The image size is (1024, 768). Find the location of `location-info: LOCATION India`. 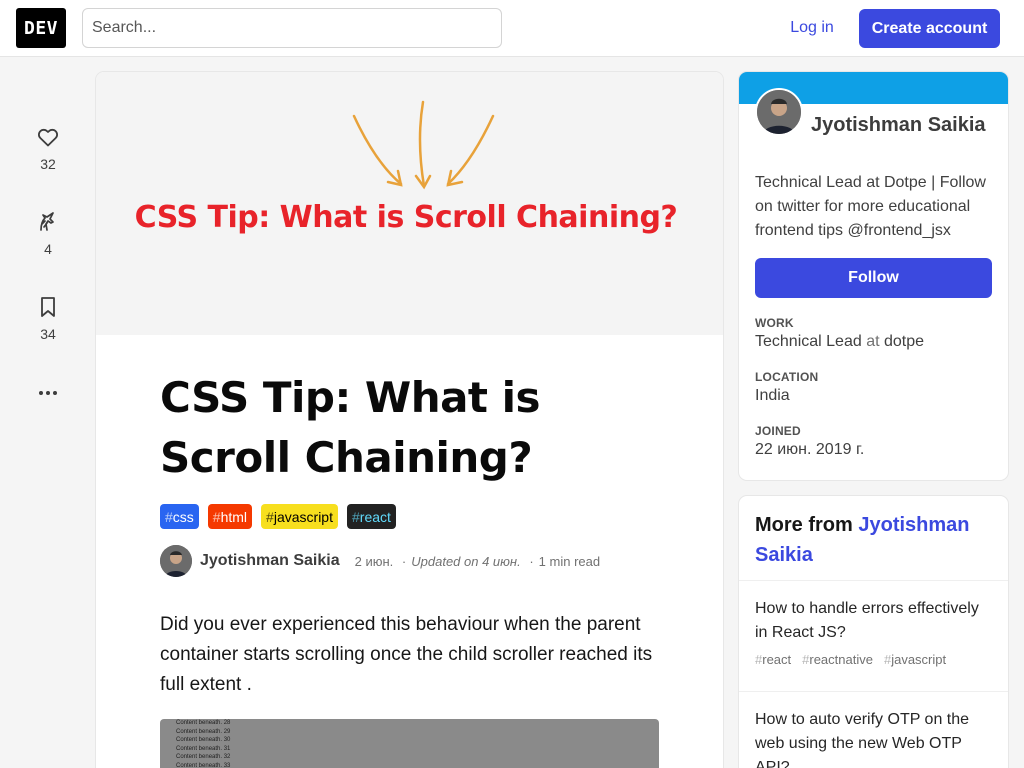

location-info: LOCATION India is located at coordinates (786, 387).